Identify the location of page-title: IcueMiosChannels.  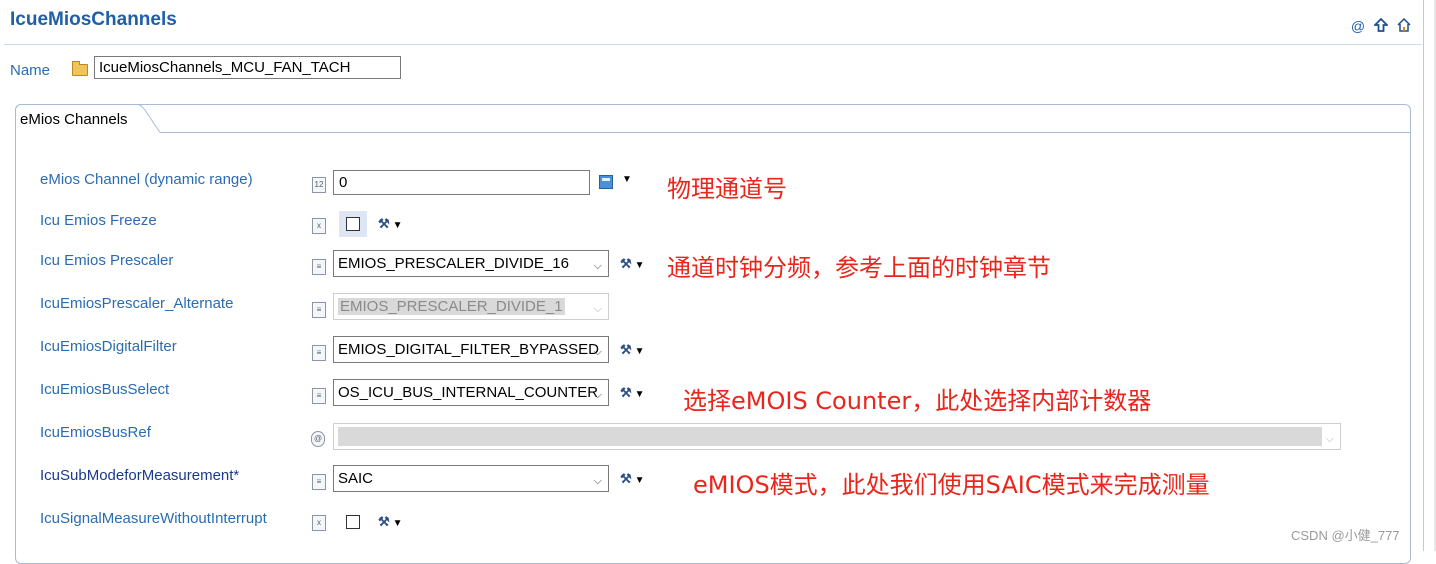
(93, 19).